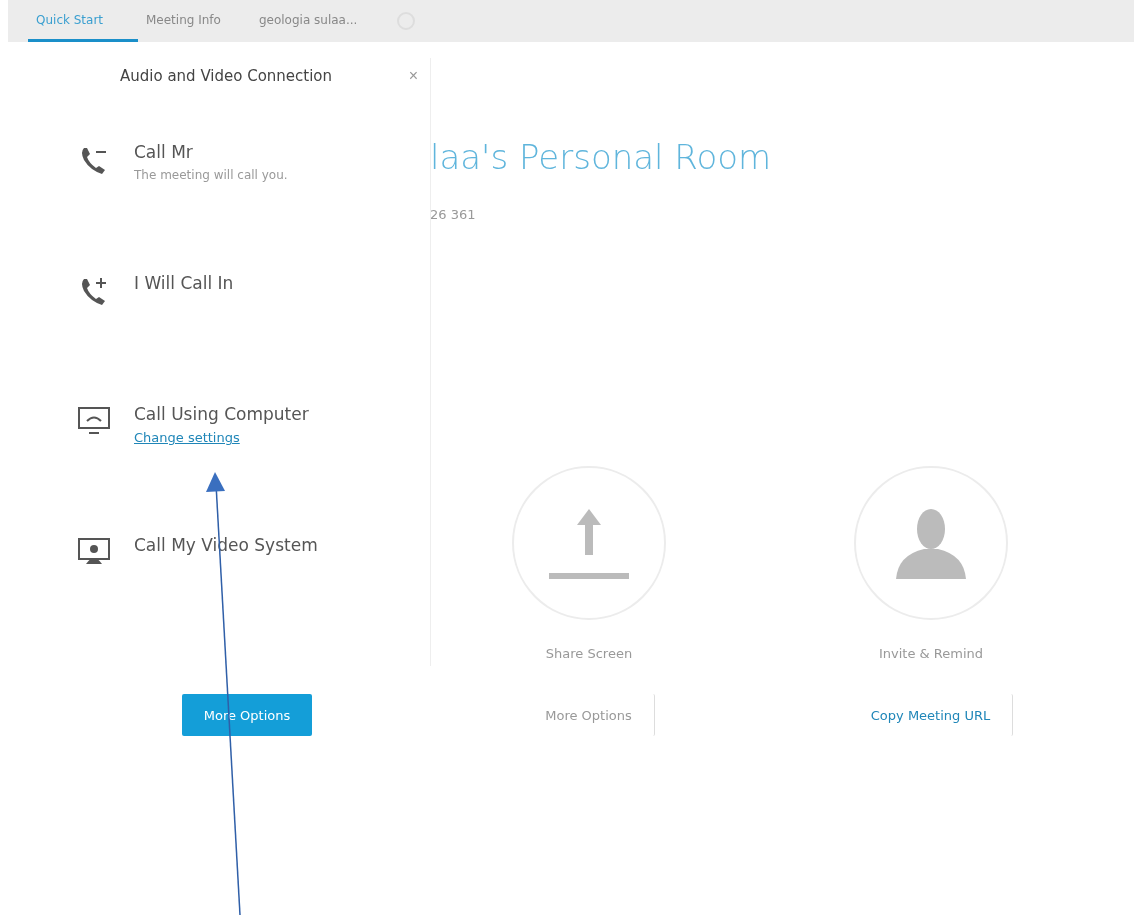 This screenshot has width=1142, height=918. Describe the element at coordinates (601, 157) in the screenshot. I see `room-title: laa's Personal Room` at that location.